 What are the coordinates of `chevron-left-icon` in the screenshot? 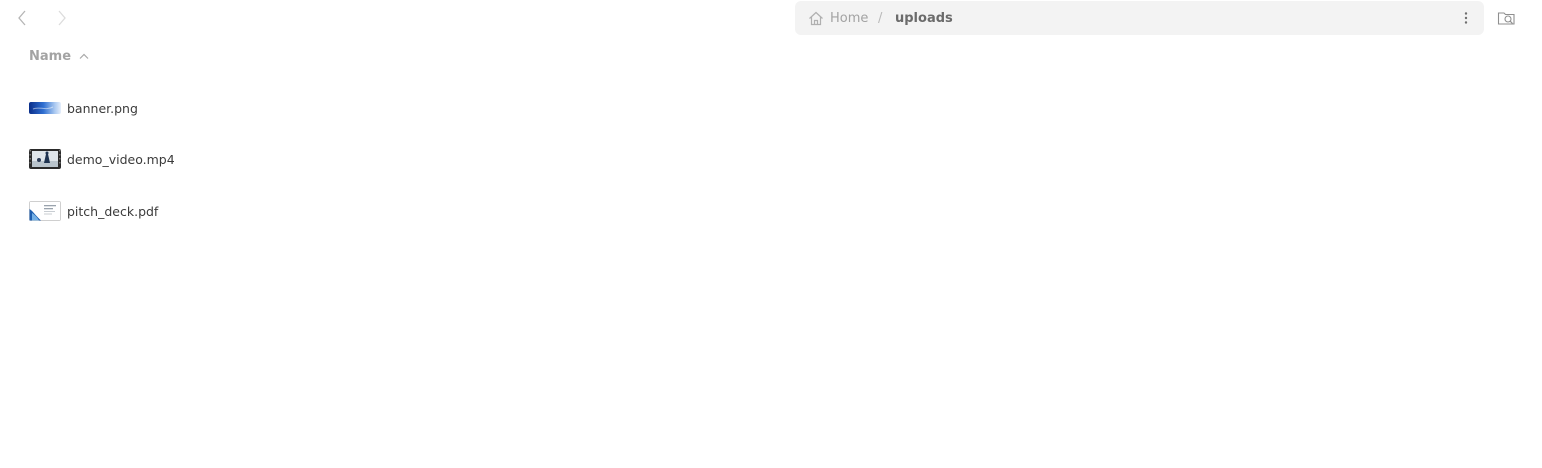 It's located at (22, 18).